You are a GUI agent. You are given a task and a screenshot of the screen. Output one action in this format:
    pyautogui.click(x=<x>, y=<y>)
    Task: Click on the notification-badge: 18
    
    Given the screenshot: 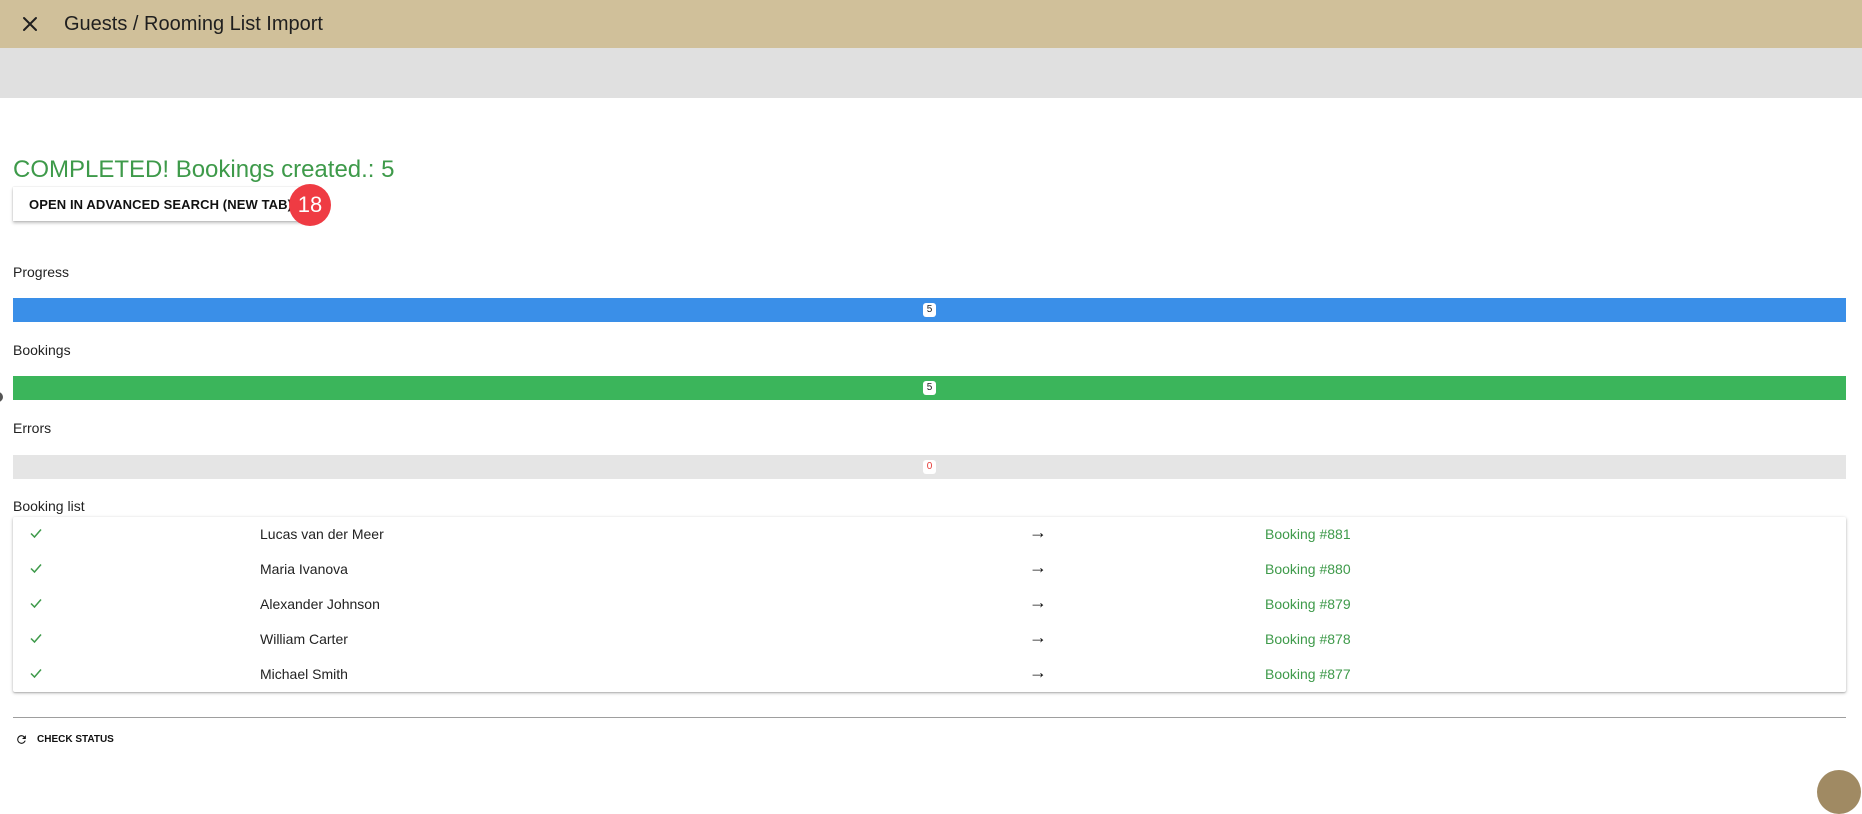 What is the action you would take?
    pyautogui.click(x=310, y=205)
    